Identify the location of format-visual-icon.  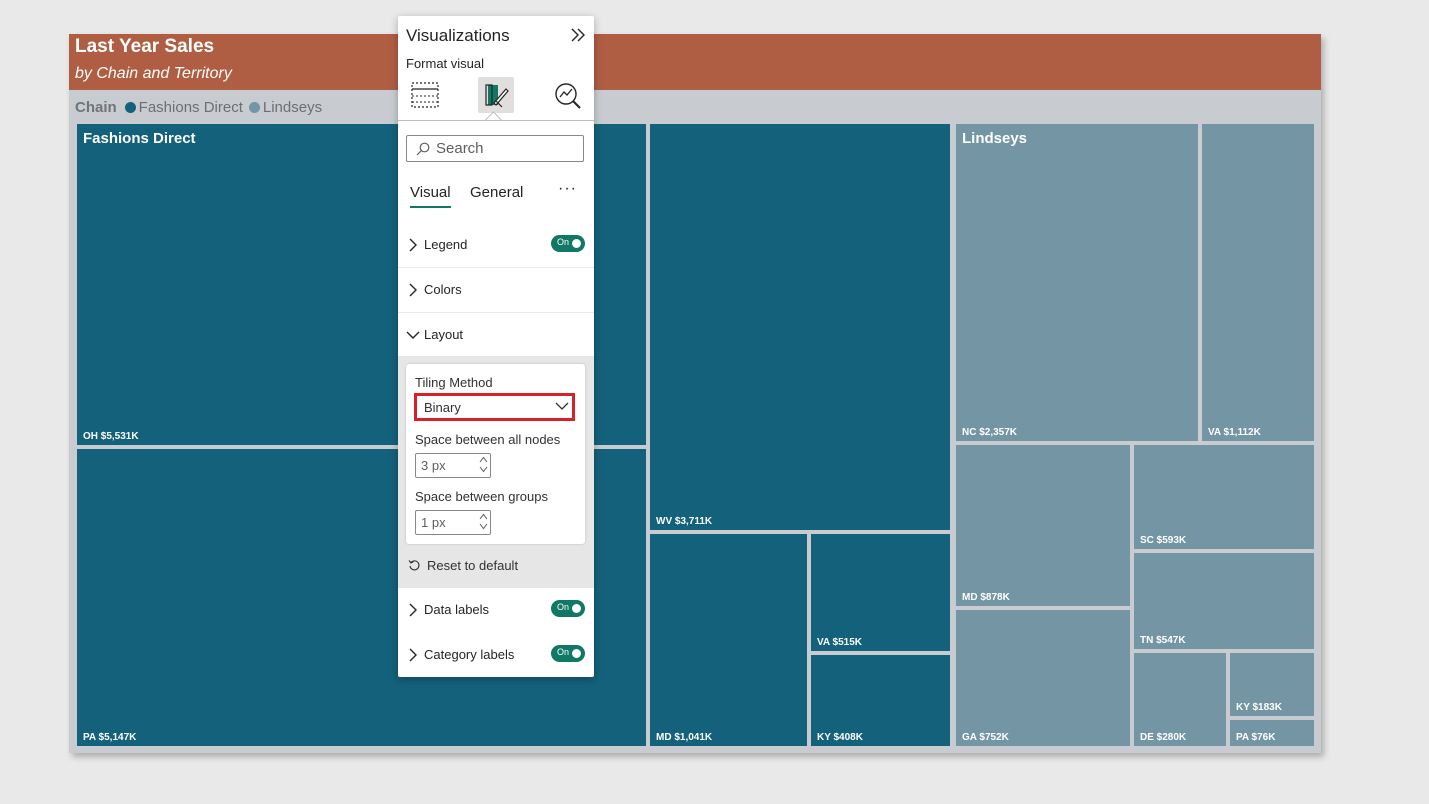
(496, 95).